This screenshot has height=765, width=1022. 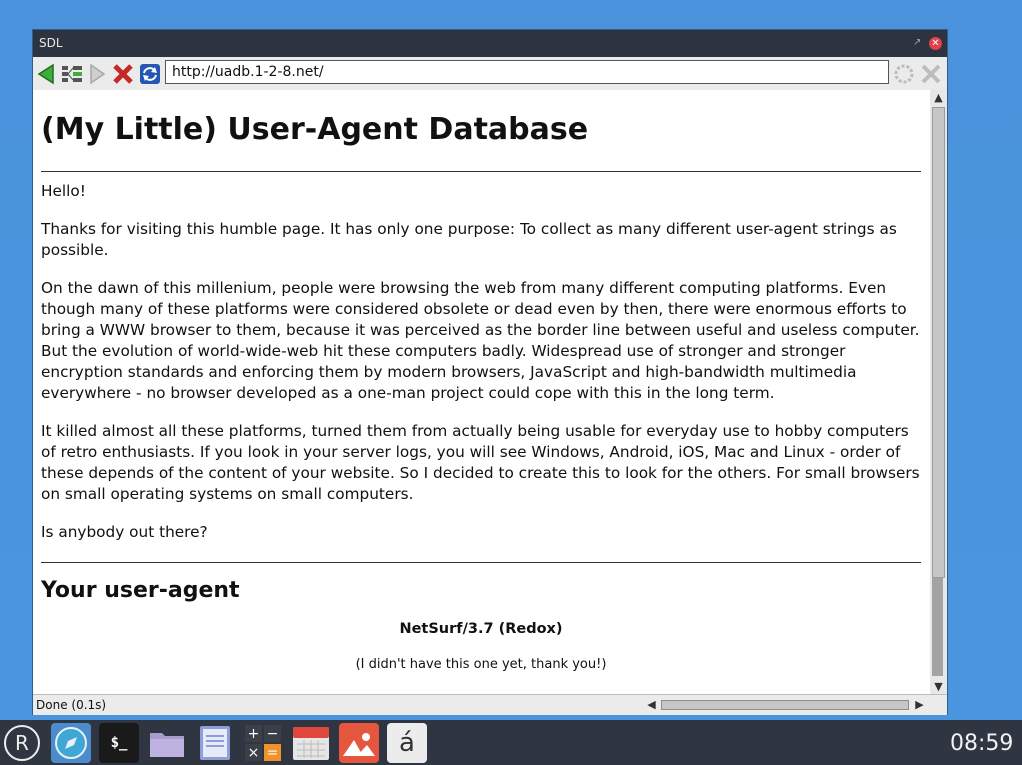 I want to click on close-tab-button, so click(x=931, y=74).